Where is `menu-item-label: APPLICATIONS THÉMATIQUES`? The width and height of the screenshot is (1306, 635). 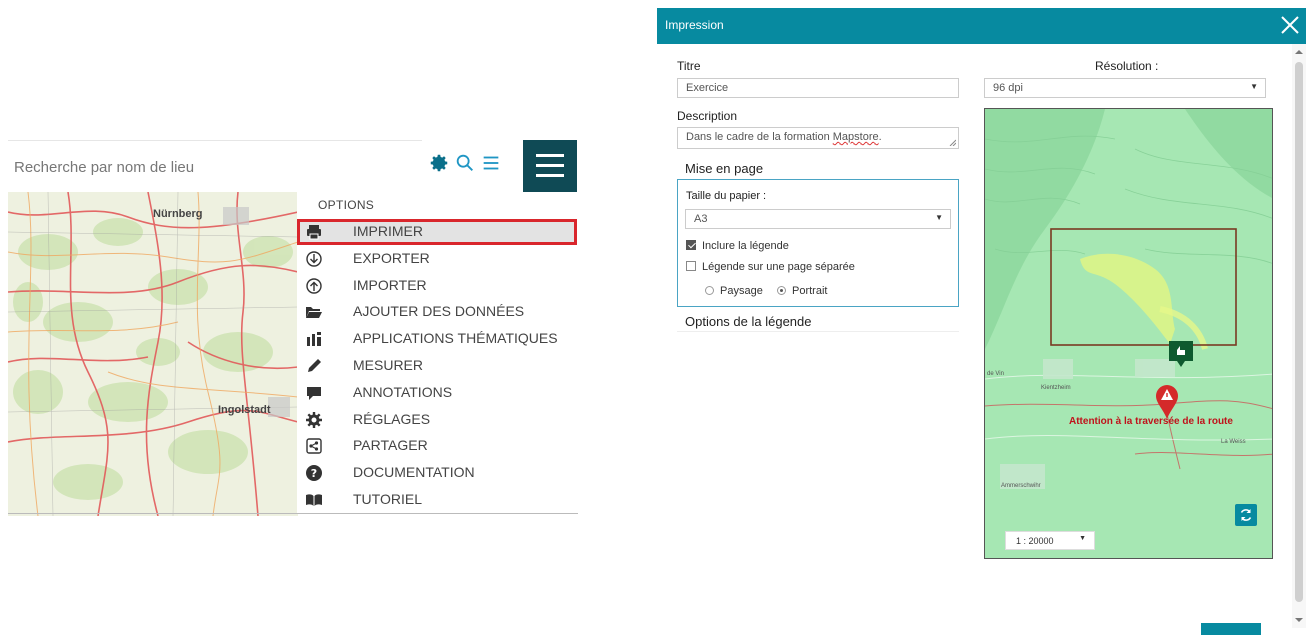 menu-item-label: APPLICATIONS THÉMATIQUES is located at coordinates (455, 338).